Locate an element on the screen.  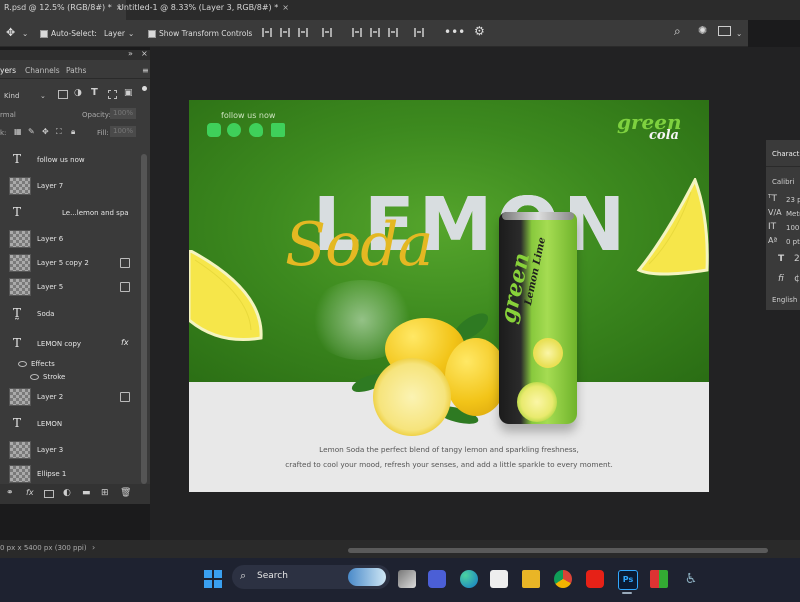
search-icon: ⌕ is located at coordinates (677, 31).